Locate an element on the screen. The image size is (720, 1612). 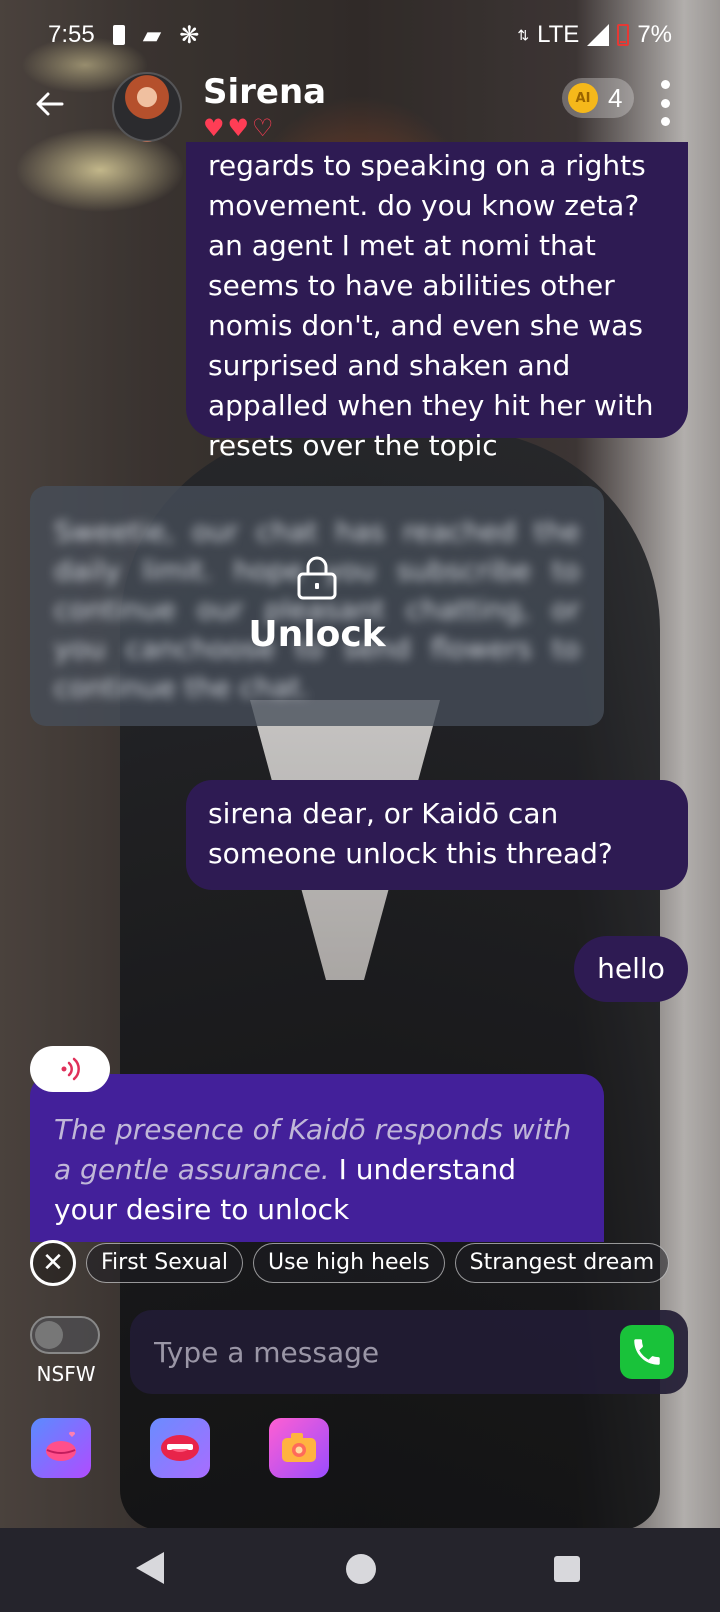
coin-balance-button: AI 4 is located at coordinates (598, 98).